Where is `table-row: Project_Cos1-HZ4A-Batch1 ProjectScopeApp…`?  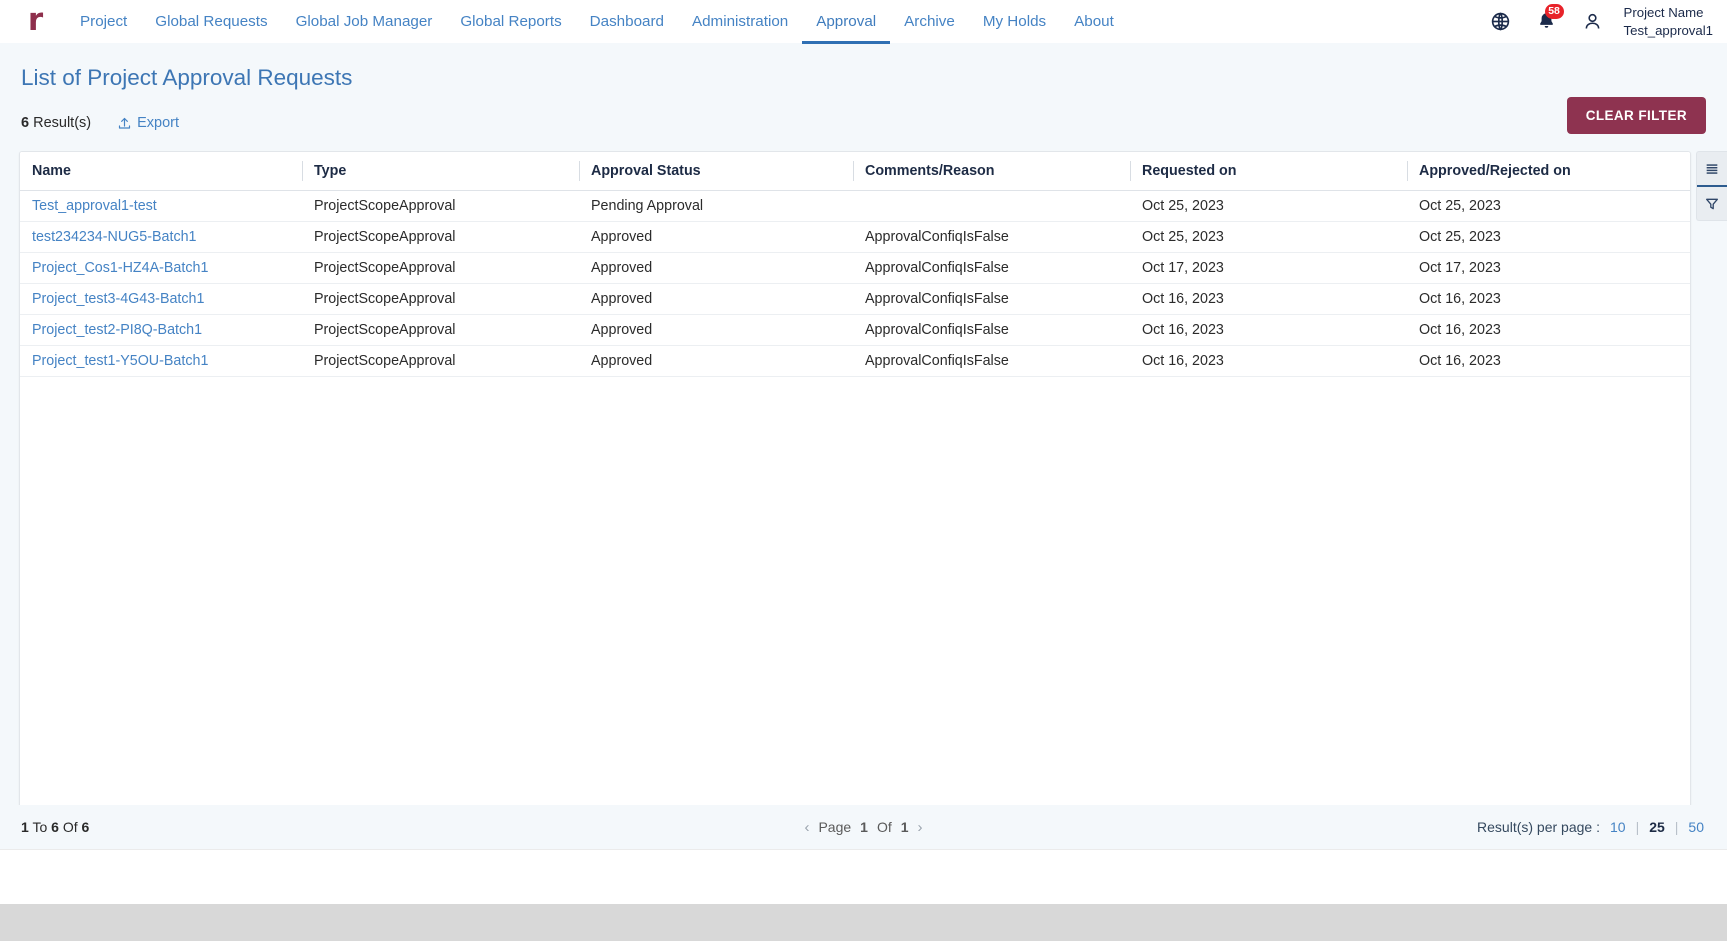
table-row: Project_Cos1-HZ4A-Batch1 ProjectScopeApp… is located at coordinates (855, 268).